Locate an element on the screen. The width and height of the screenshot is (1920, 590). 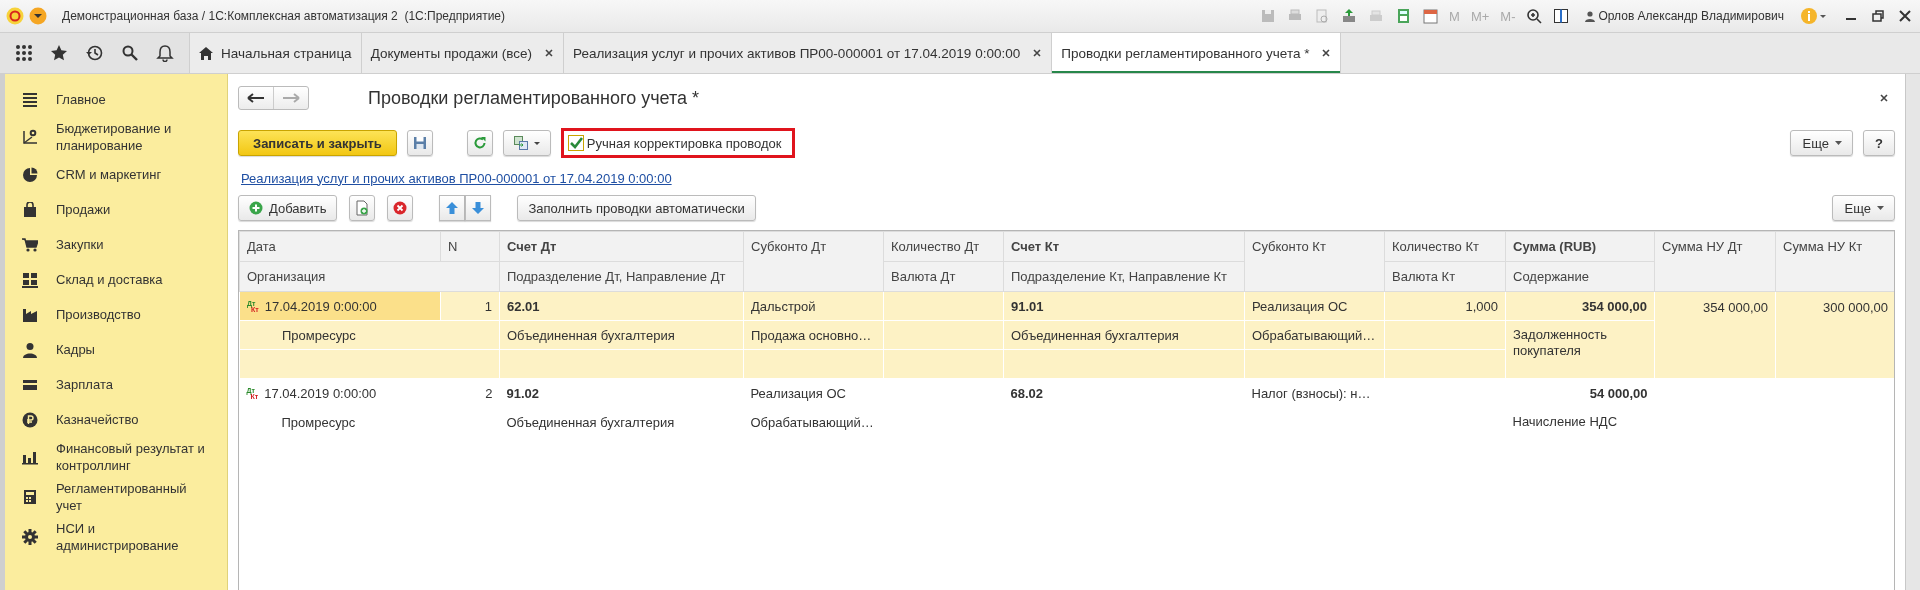
zoom-icon is located at coordinates (1534, 16).